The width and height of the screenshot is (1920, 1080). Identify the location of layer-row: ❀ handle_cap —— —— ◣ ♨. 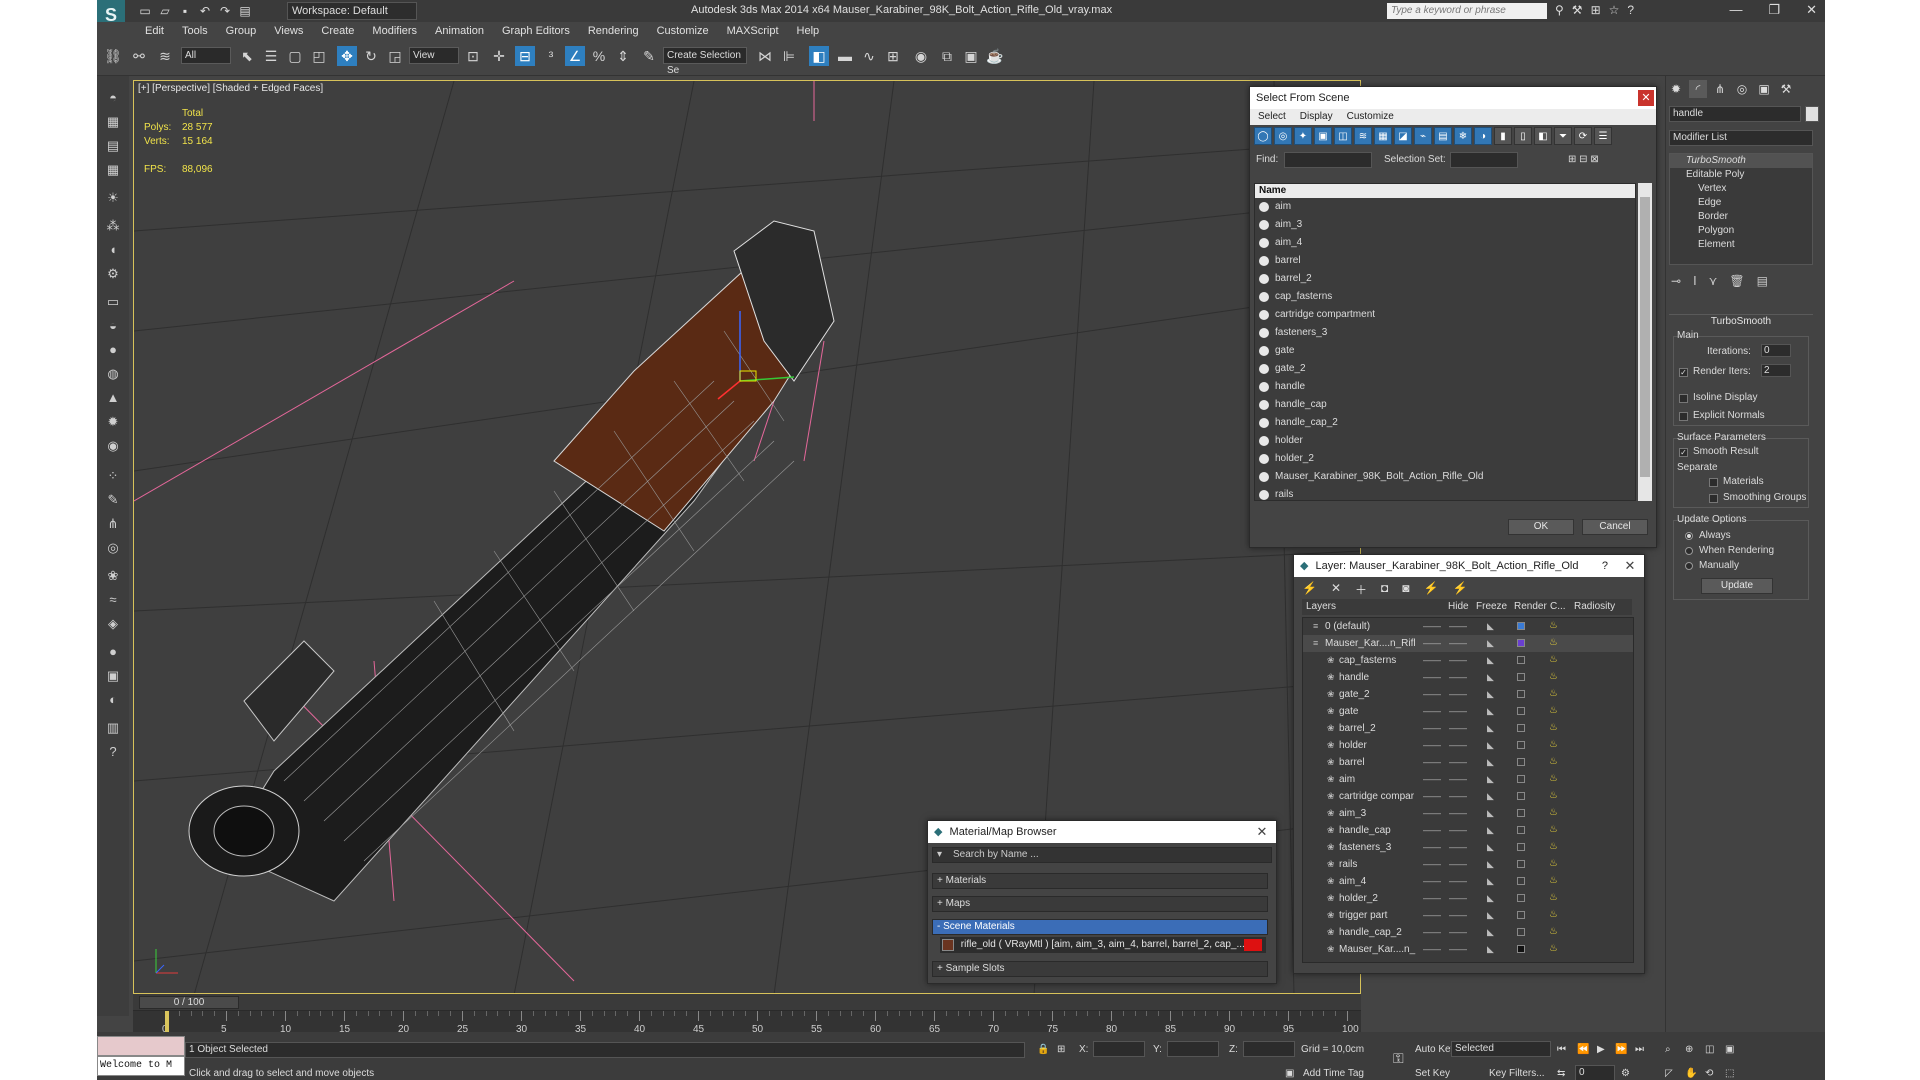
(1468, 830).